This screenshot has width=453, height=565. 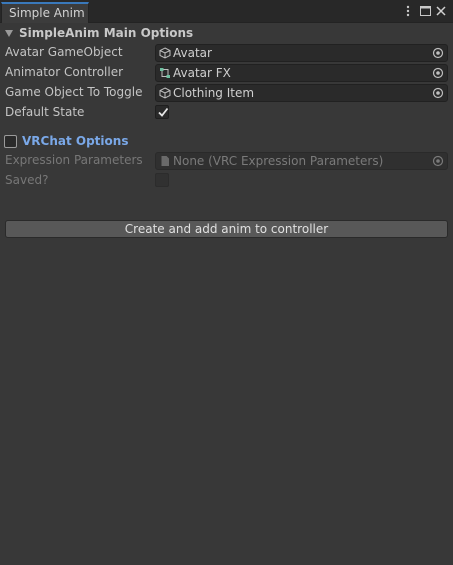 I want to click on checkmark-icon, so click(x=163, y=112).